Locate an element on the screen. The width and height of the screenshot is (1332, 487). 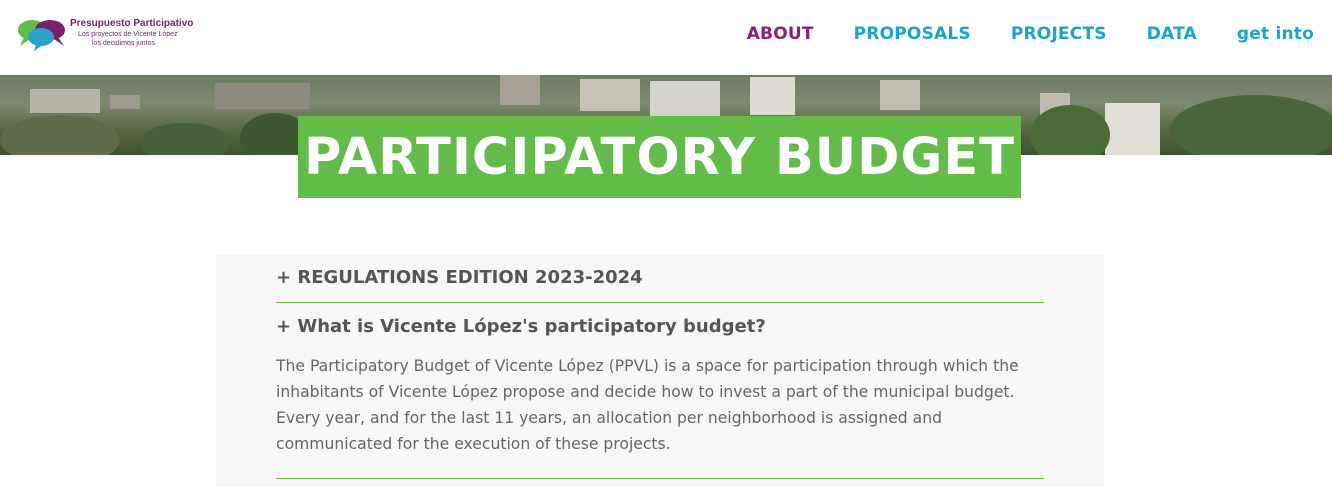
logo-subtitle-1: Los proyectos de Vicente López is located at coordinates (128, 34).